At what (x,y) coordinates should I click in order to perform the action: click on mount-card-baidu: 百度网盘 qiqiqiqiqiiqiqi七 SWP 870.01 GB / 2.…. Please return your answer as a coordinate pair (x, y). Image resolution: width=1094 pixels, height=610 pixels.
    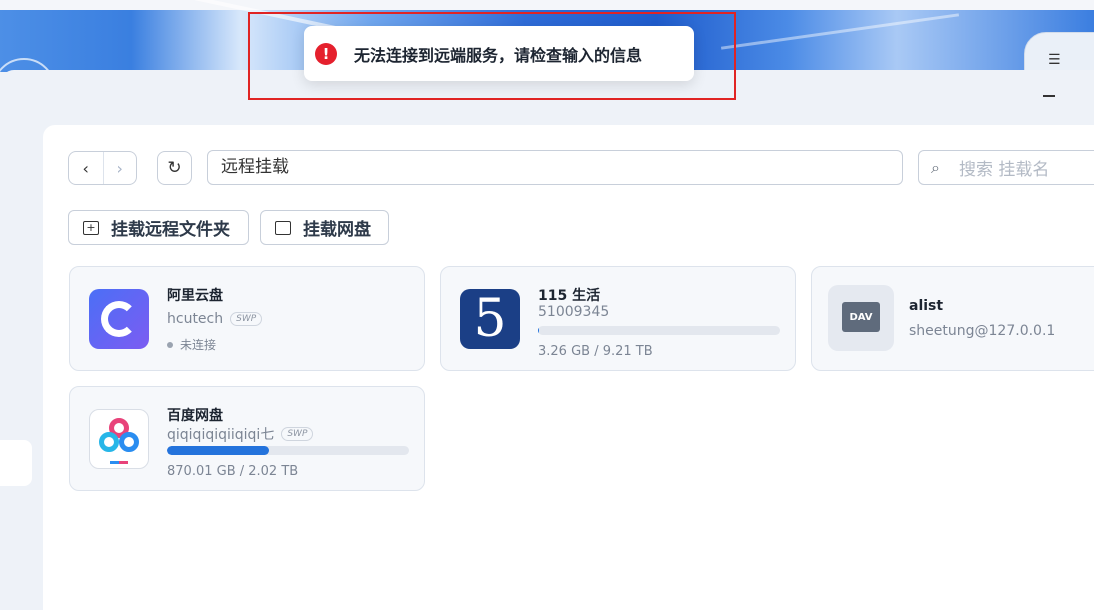
    Looking at the image, I should click on (247, 438).